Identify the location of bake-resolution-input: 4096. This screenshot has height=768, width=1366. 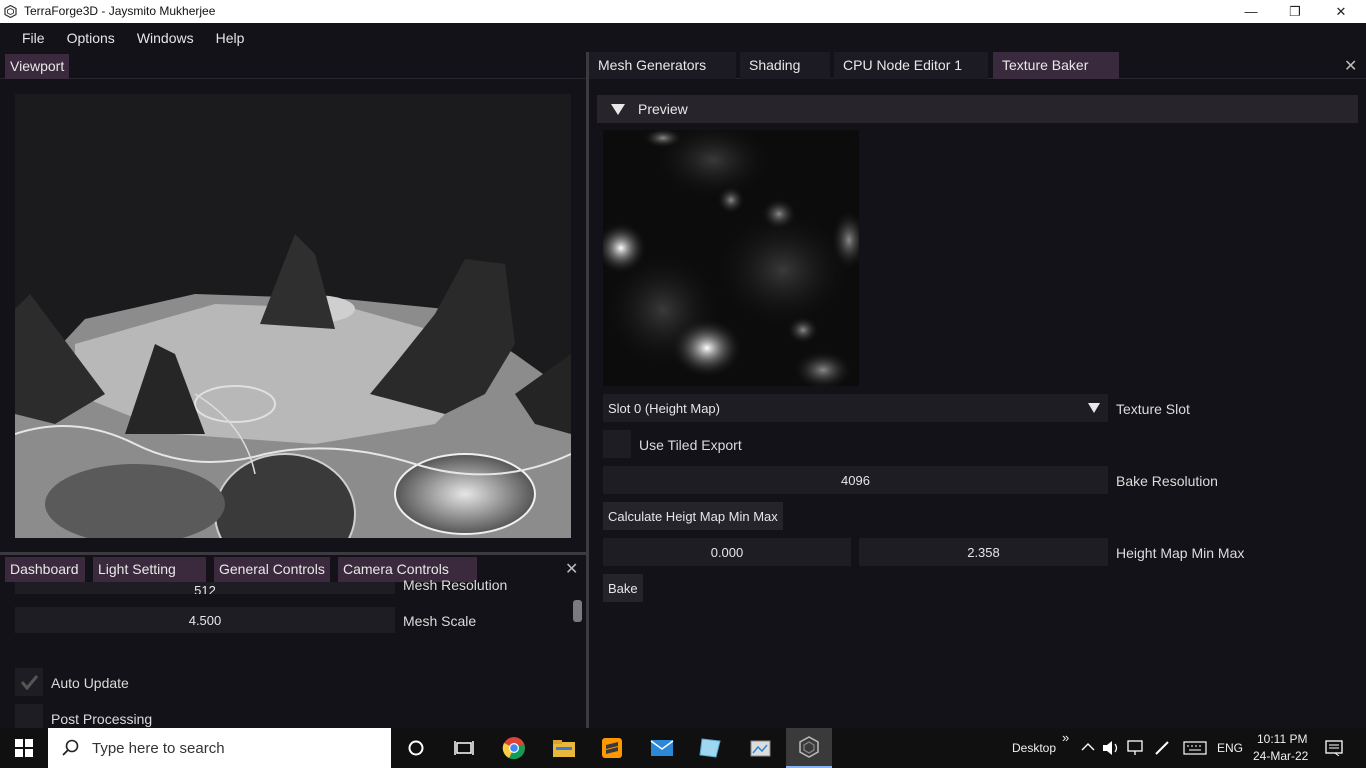
(855, 480).